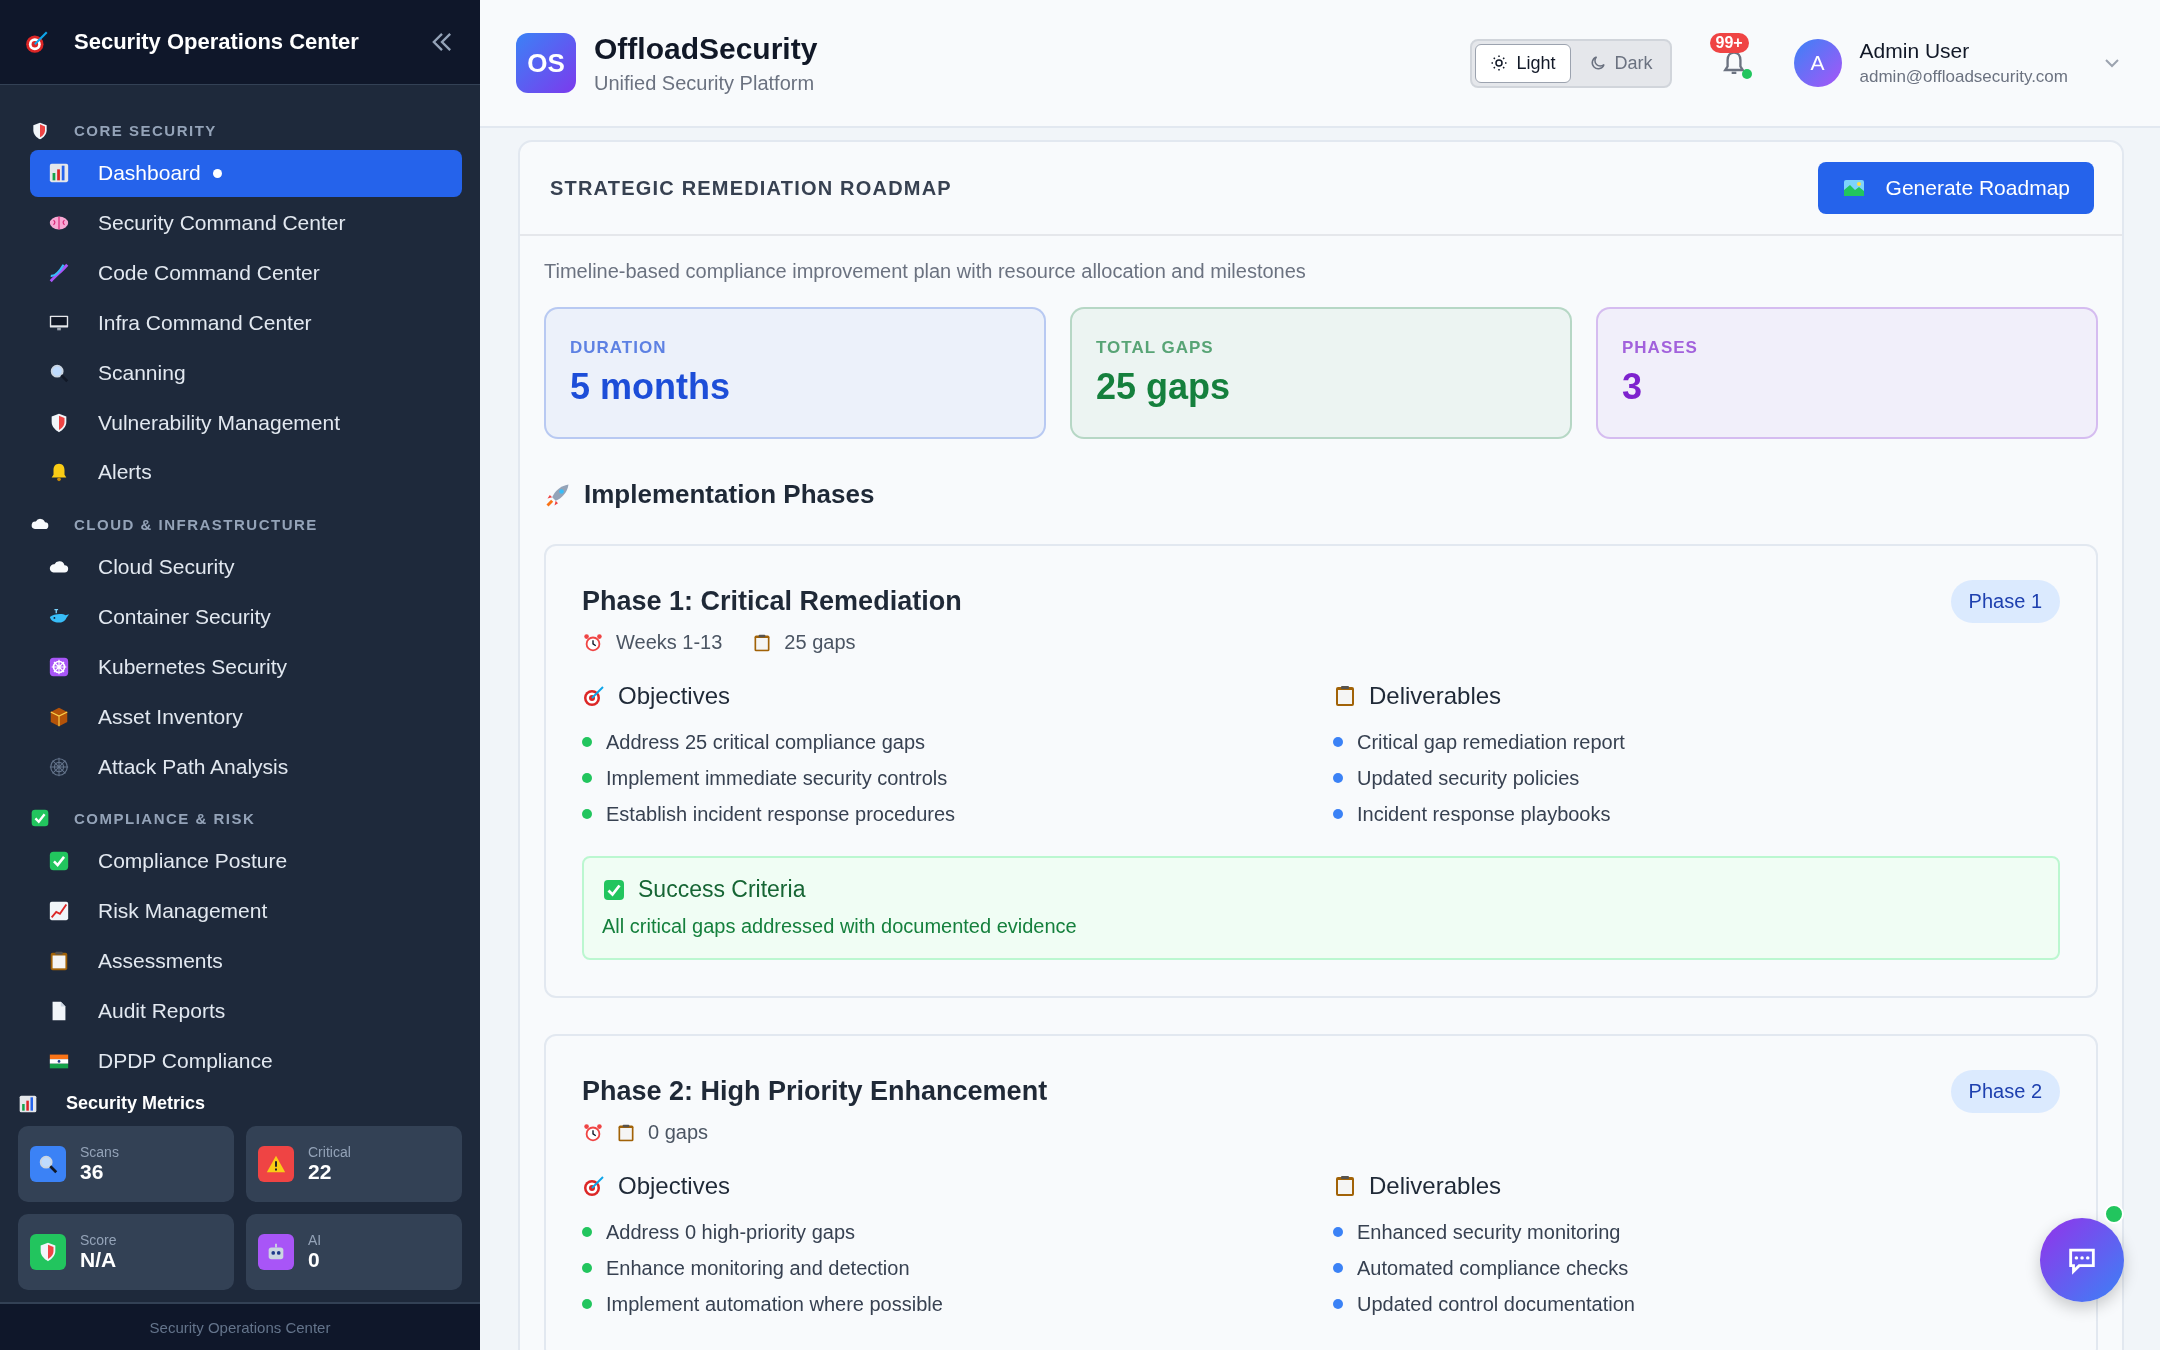  Describe the element at coordinates (1491, 742) in the screenshot. I see `deliverable-item: Critical gap remediation report` at that location.